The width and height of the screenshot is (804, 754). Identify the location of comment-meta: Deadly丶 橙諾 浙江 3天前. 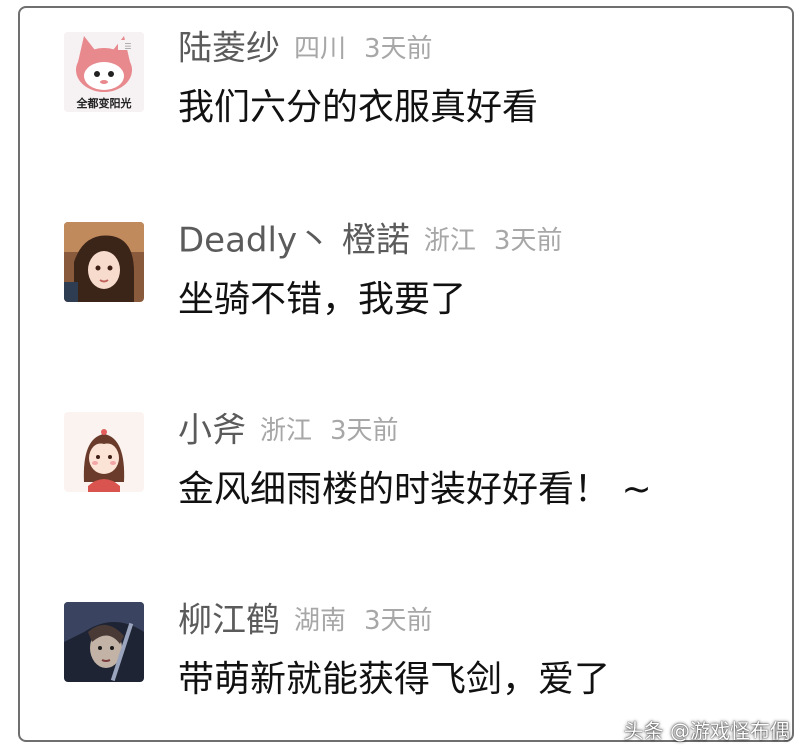
(370, 240).